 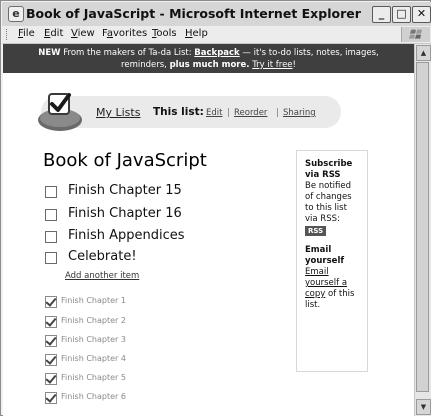 What do you see at coordinates (401, 14) in the screenshot?
I see `maximize-button: □` at bounding box center [401, 14].